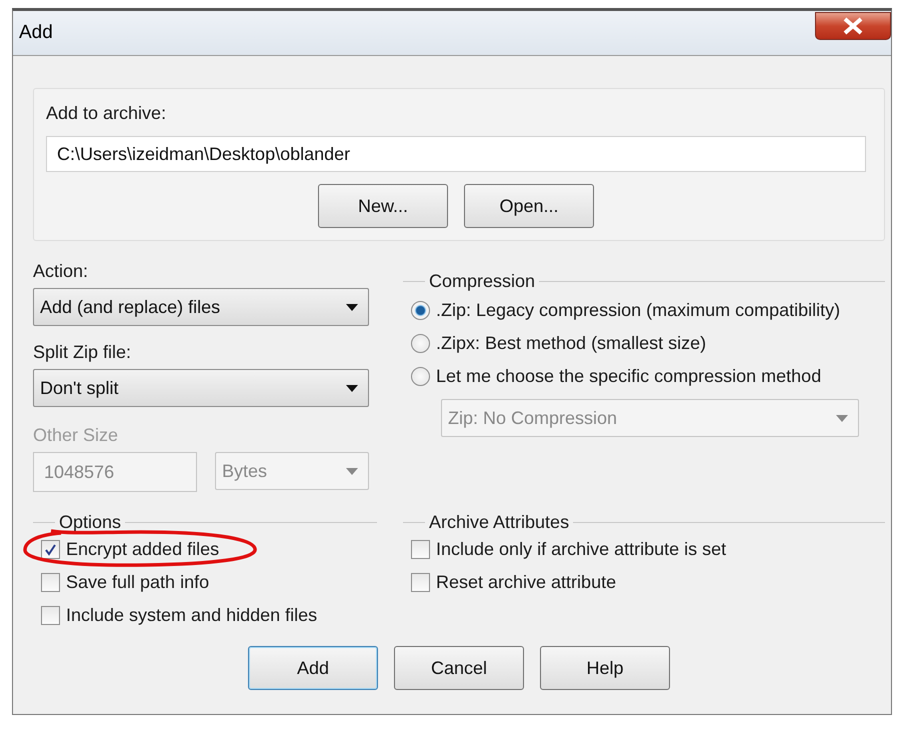 This screenshot has width=902, height=740. Describe the element at coordinates (313, 668) in the screenshot. I see `dialog-button: Add` at that location.